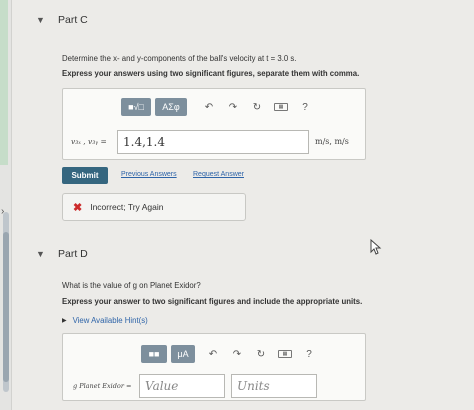  I want to click on green-highlight, so click(4, 82).